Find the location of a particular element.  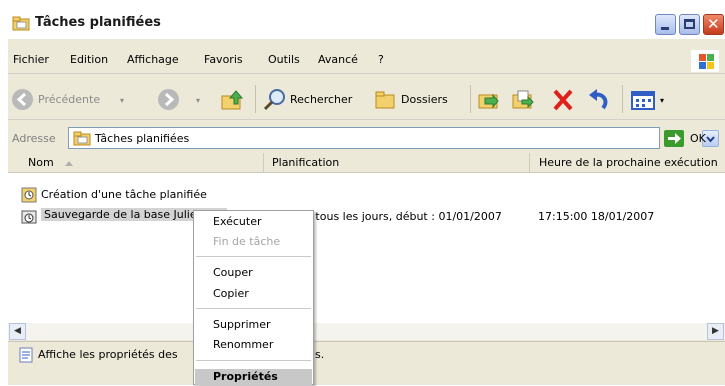

forward-arrow-icon is located at coordinates (168, 99).